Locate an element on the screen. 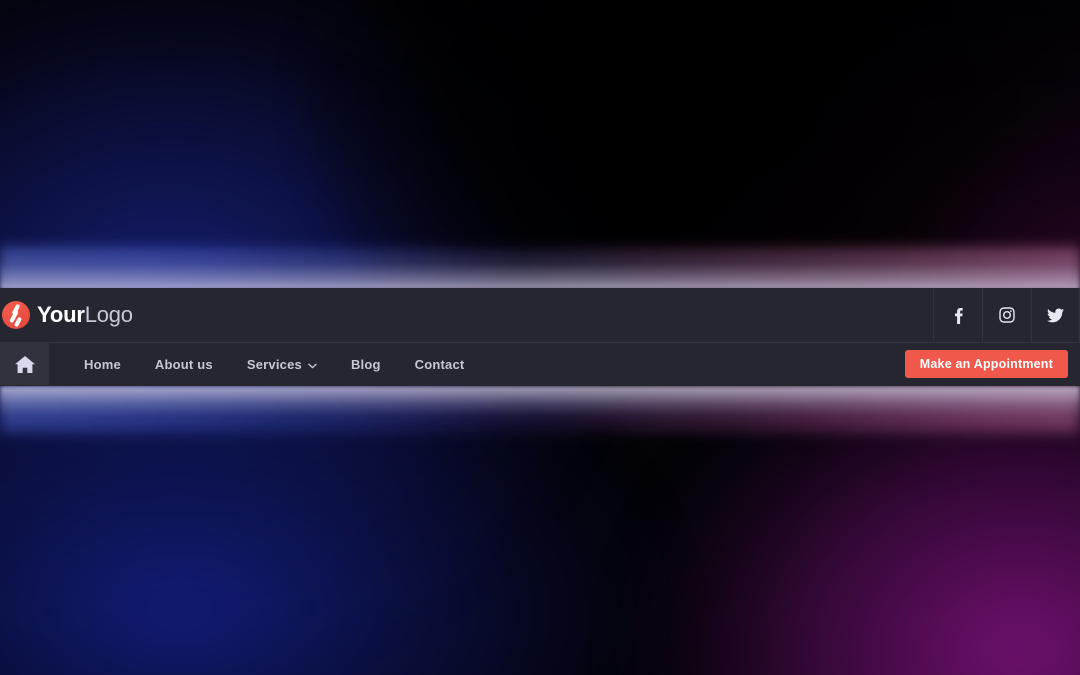 Image resolution: width=1080 pixels, height=675 pixels. social-link-instagram is located at coordinates (1006, 315).